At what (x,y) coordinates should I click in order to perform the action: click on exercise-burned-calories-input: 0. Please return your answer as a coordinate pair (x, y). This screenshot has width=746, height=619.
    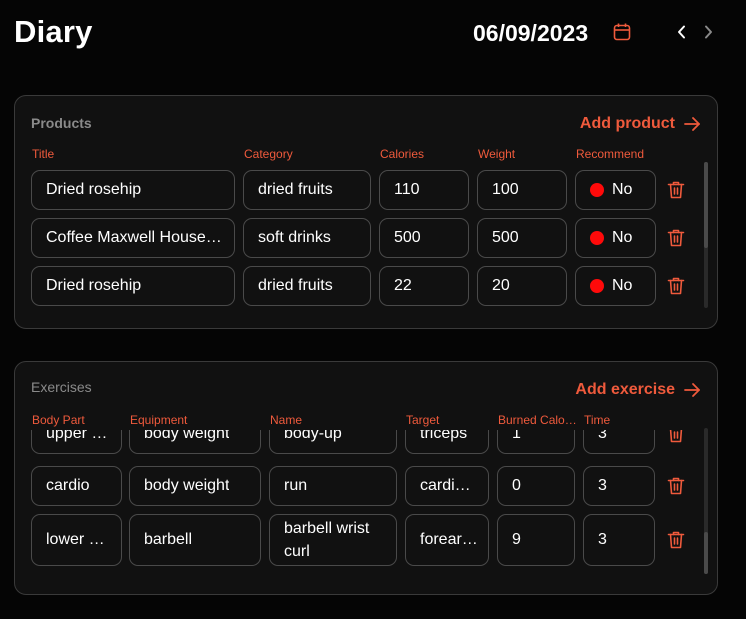
    Looking at the image, I should click on (536, 486).